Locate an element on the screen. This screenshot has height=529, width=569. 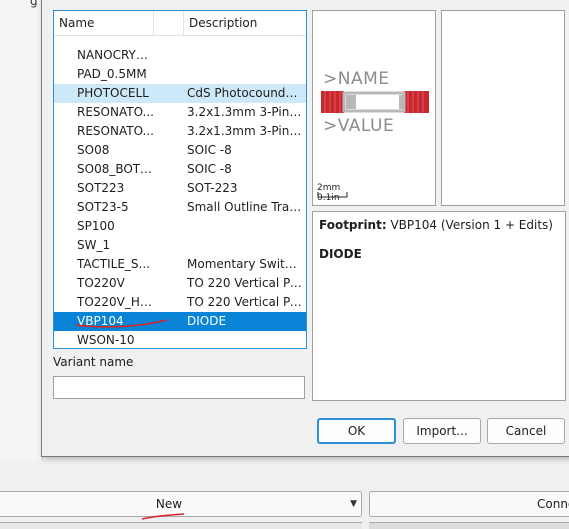
scale-bar is located at coordinates (332, 195).